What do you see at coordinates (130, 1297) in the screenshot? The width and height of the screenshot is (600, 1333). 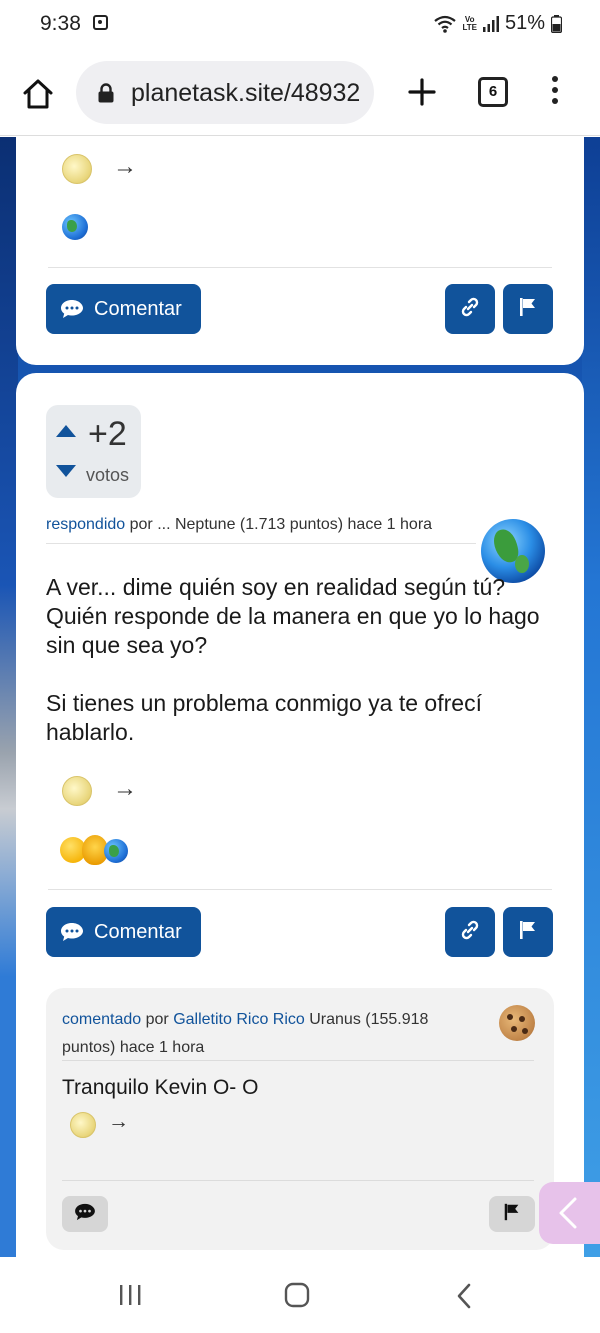 I see `recent-apps-icon` at bounding box center [130, 1297].